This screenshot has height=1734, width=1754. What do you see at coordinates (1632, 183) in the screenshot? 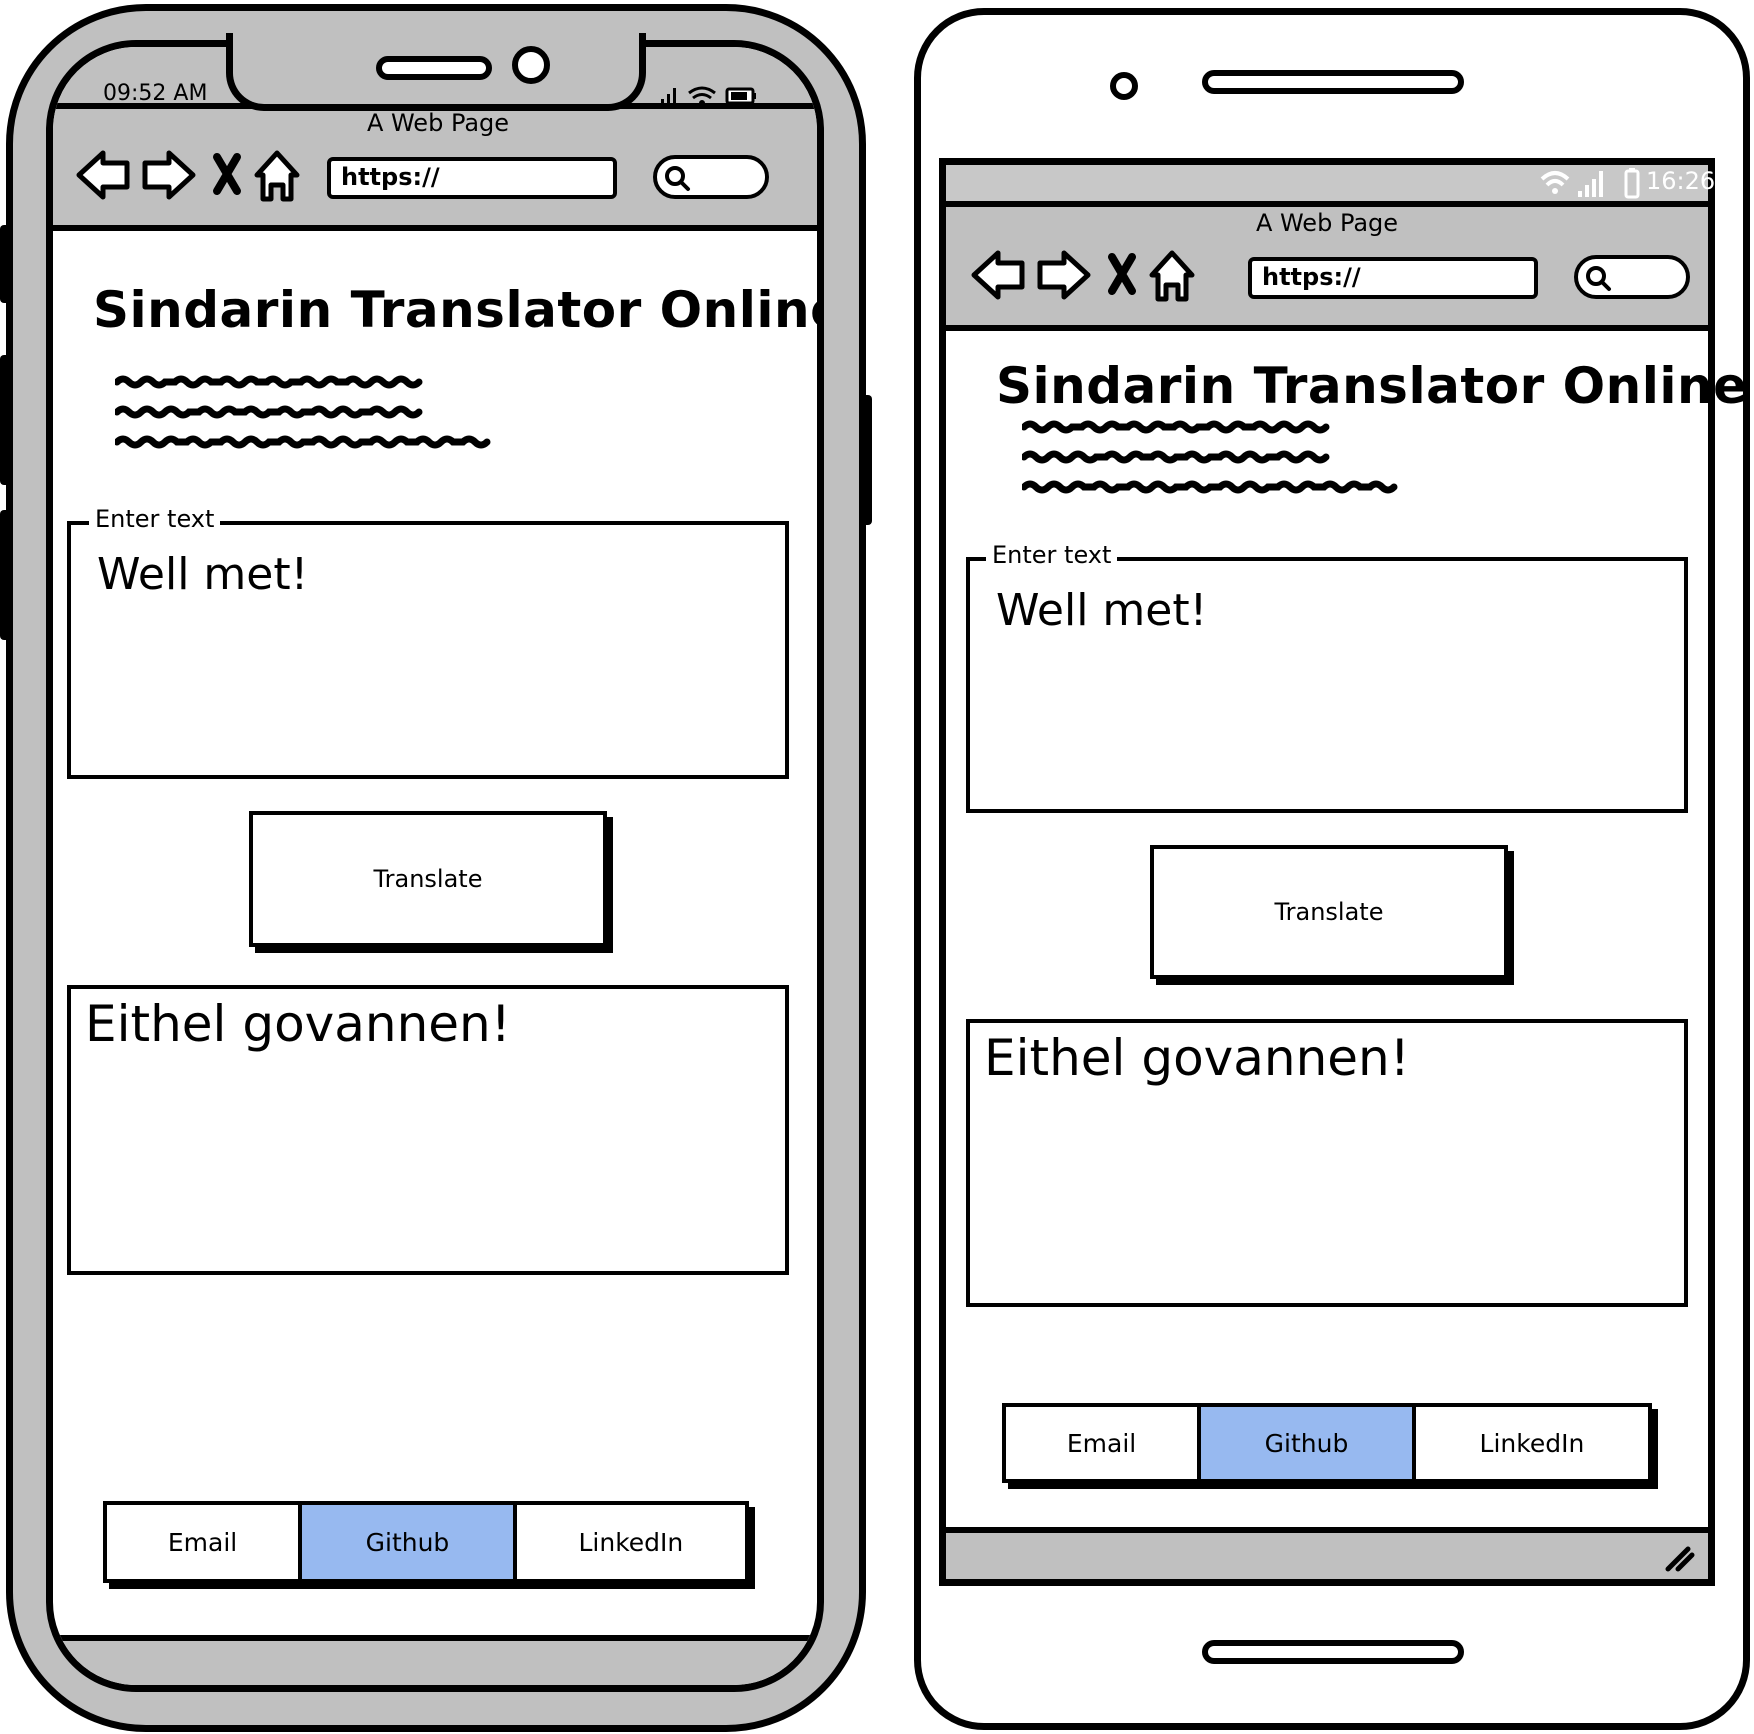
I see `battery-icon` at bounding box center [1632, 183].